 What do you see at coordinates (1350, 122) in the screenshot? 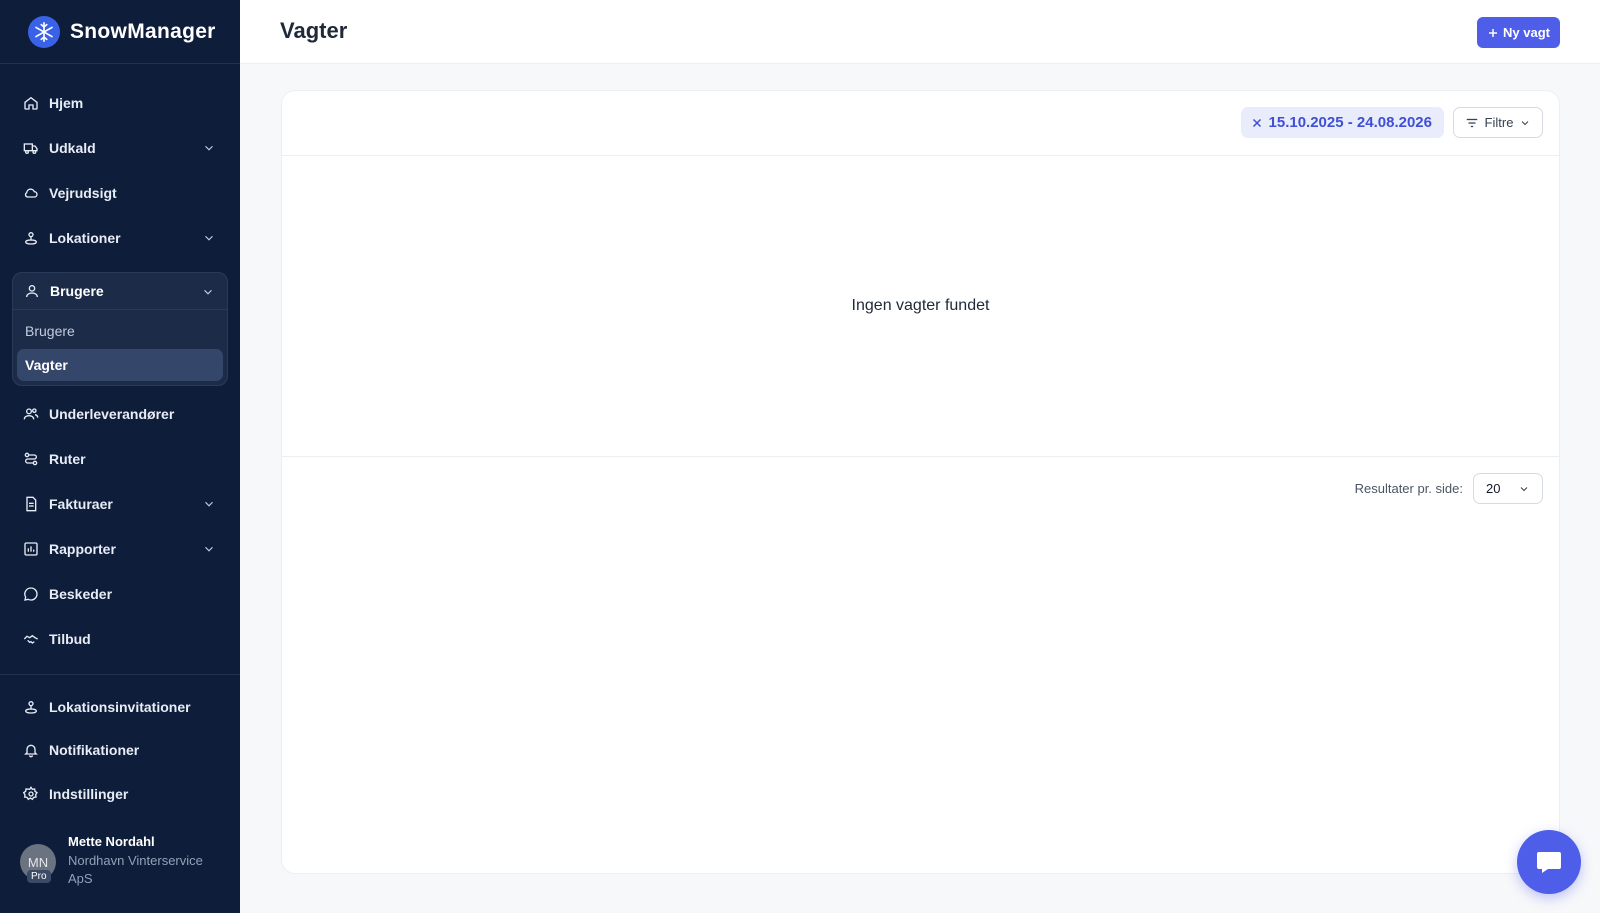
I see `date-range-text: 15.10.2025 - 24.08.2026` at bounding box center [1350, 122].